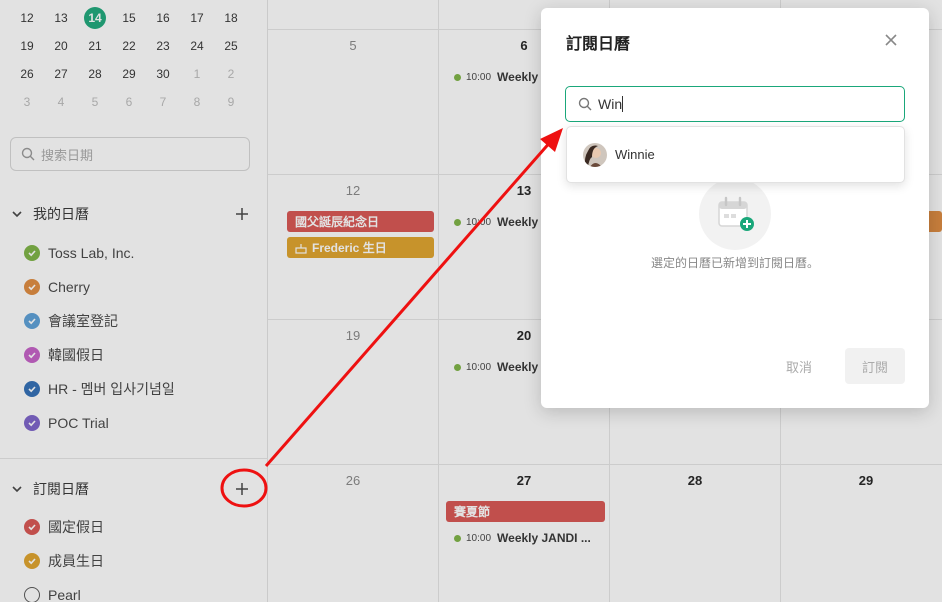 The height and width of the screenshot is (602, 942). I want to click on avatar, so click(595, 154).